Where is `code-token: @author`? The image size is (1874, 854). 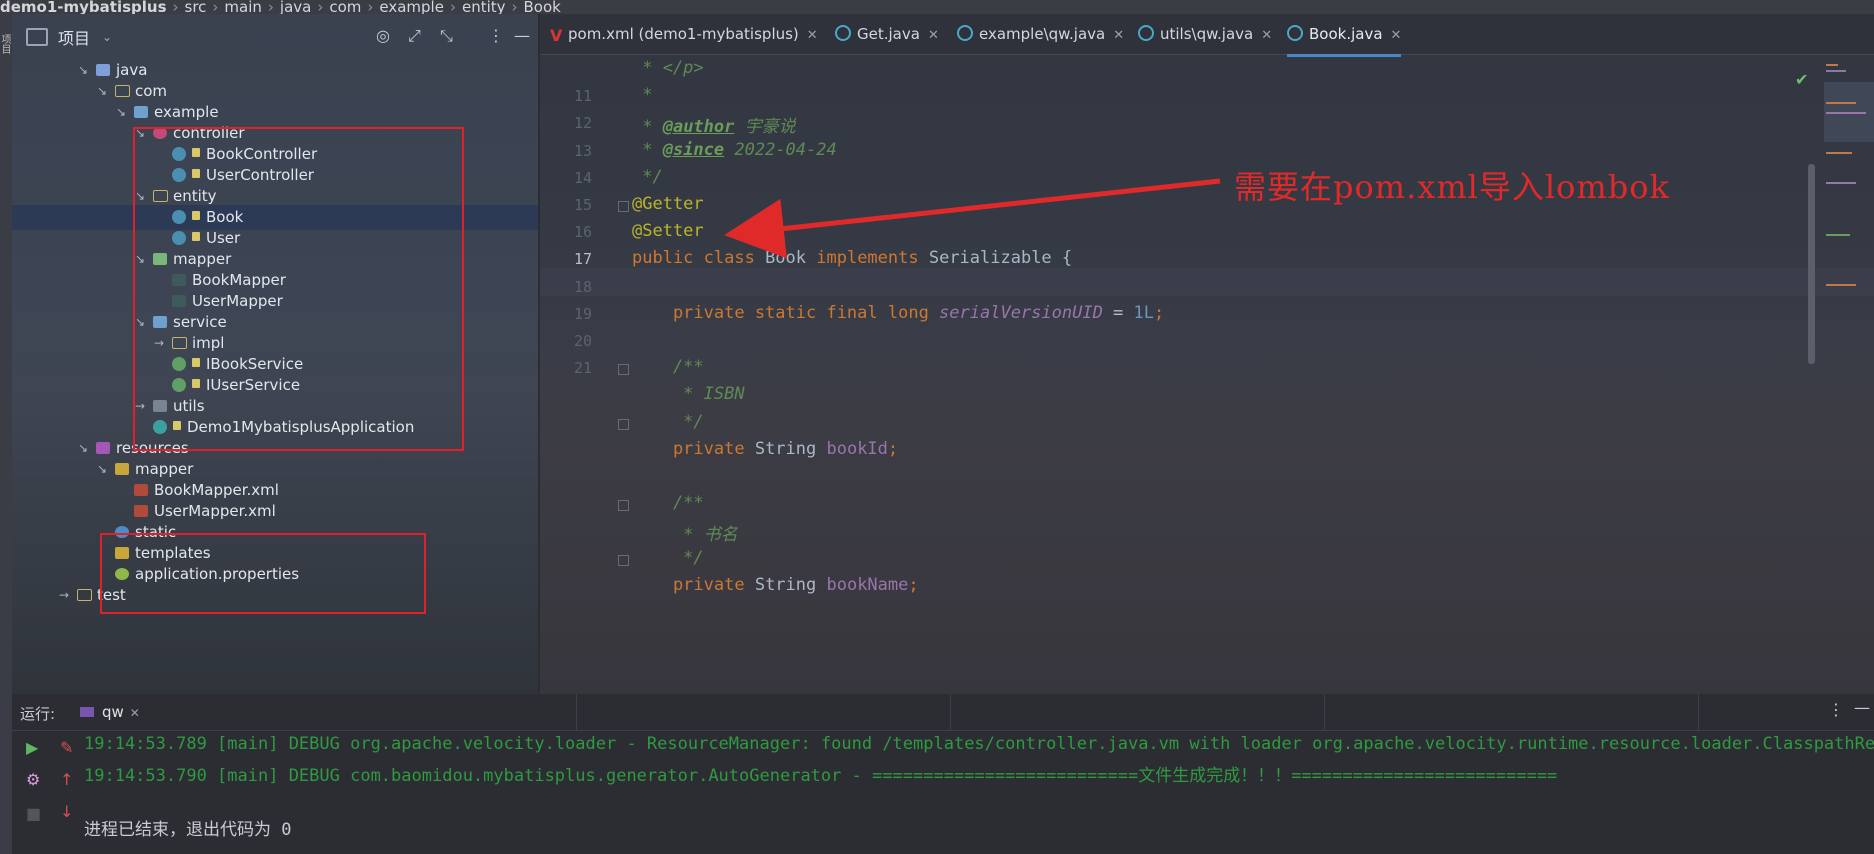
code-token: @author is located at coordinates (698, 127).